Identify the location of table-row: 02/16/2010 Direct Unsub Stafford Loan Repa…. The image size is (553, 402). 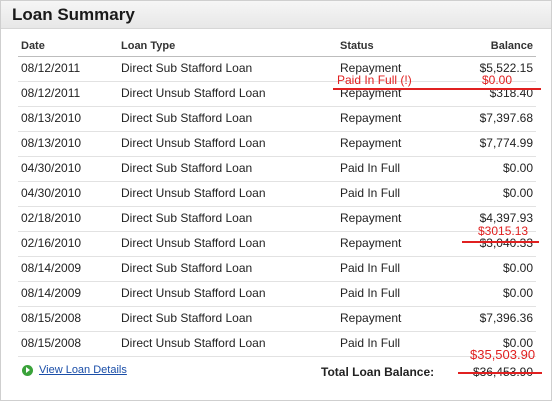
(277, 244).